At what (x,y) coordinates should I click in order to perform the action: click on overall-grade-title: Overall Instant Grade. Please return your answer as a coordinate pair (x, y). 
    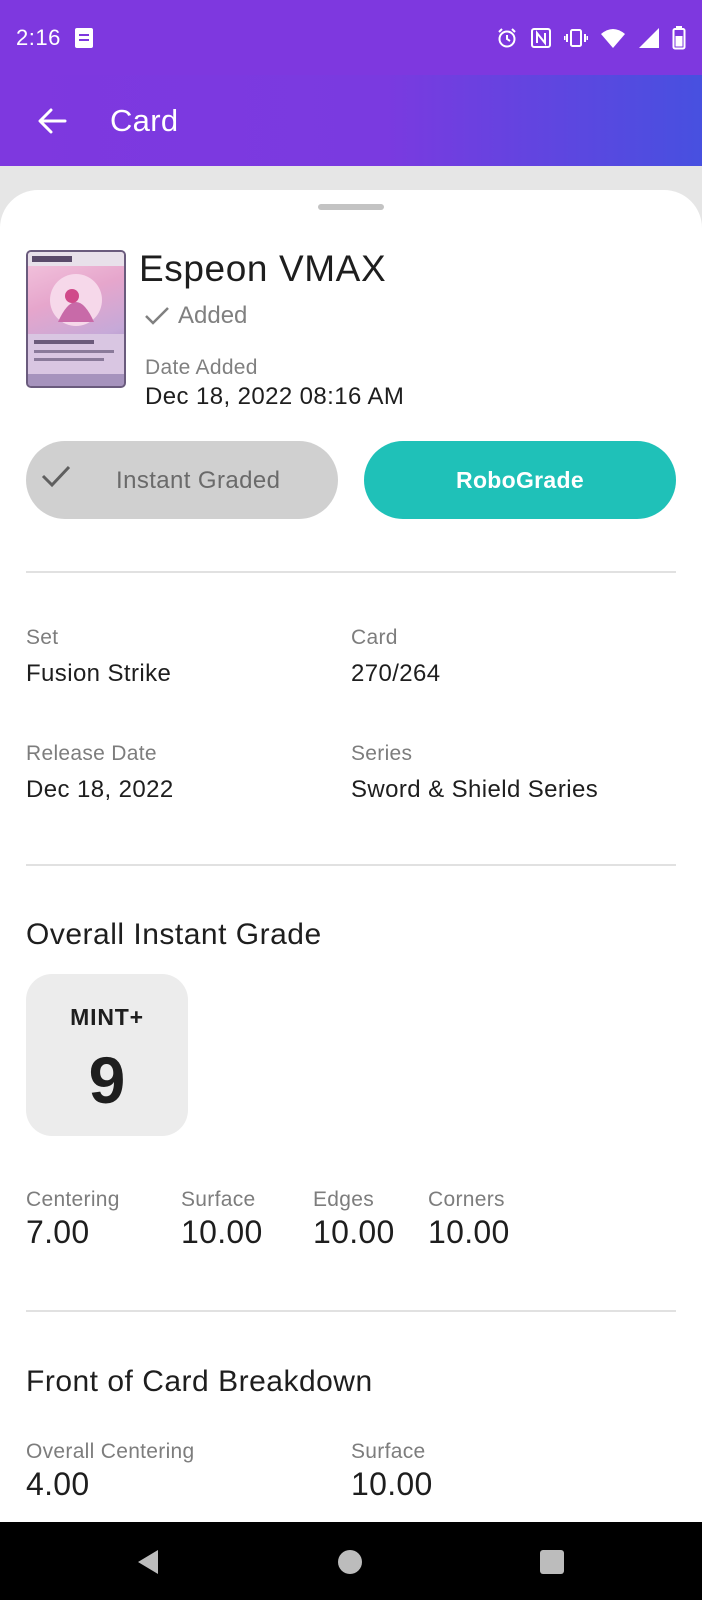
    Looking at the image, I should click on (174, 934).